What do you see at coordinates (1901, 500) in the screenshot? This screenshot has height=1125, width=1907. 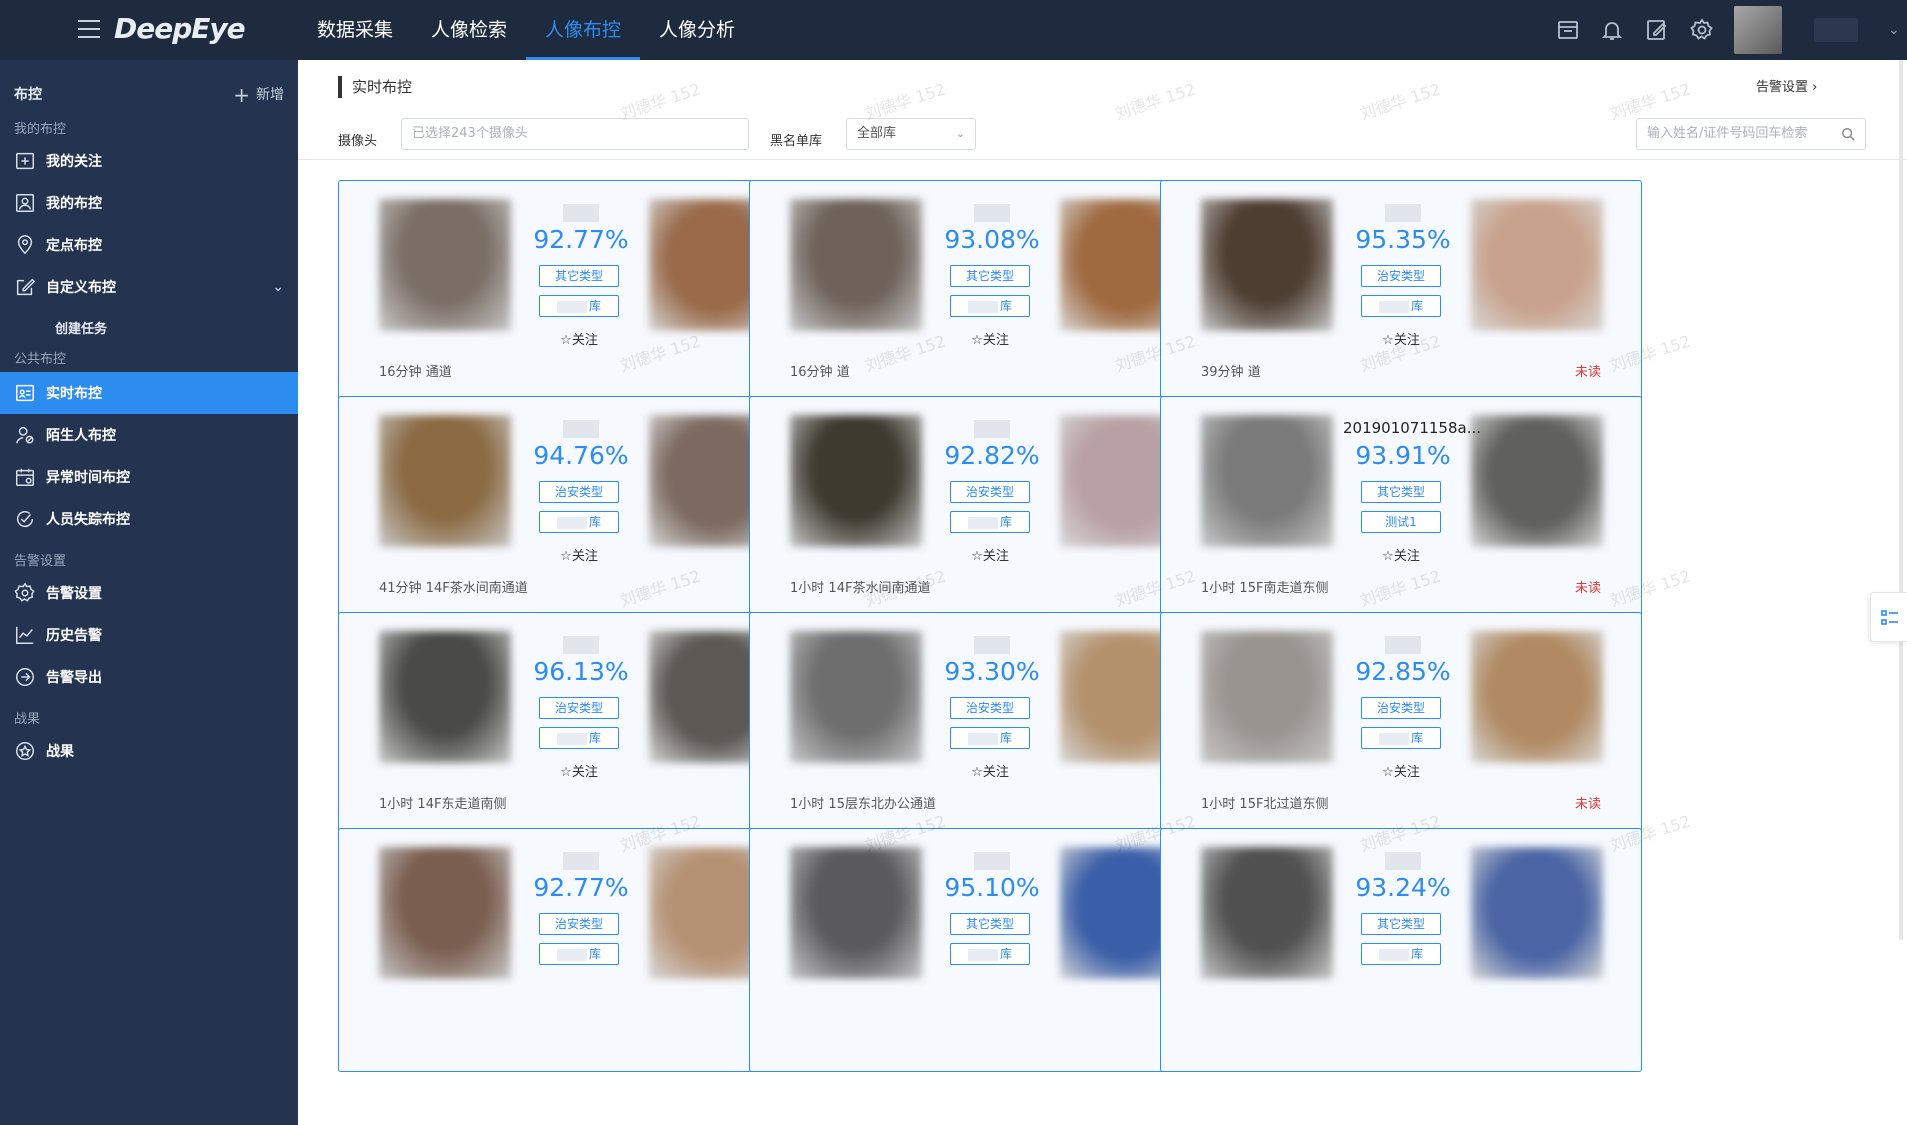 I see `scrollbar-thumb` at bounding box center [1901, 500].